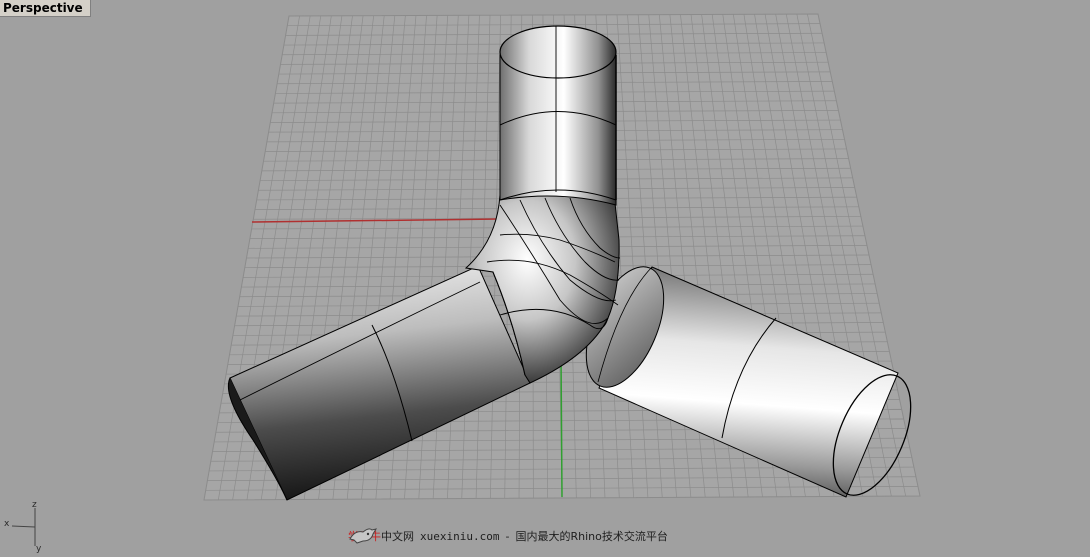  Describe the element at coordinates (34, 505) in the screenshot. I see `axis-label-z: z` at that location.